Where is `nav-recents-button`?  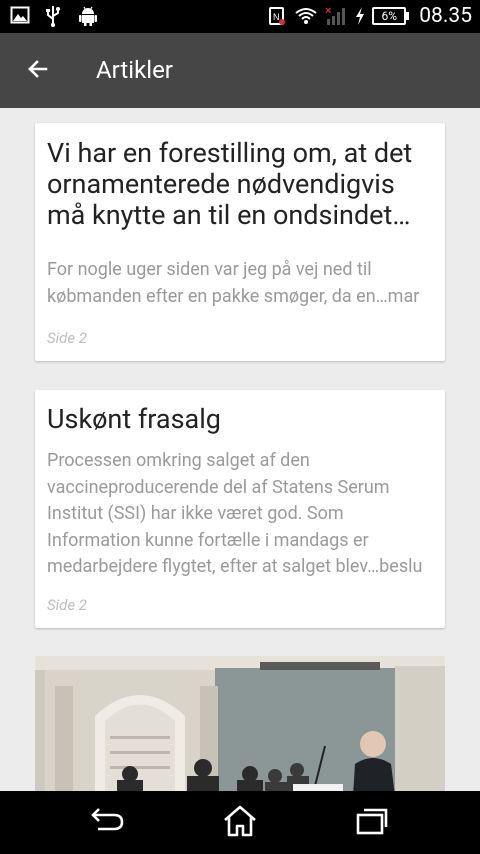 nav-recents-button is located at coordinates (372, 823).